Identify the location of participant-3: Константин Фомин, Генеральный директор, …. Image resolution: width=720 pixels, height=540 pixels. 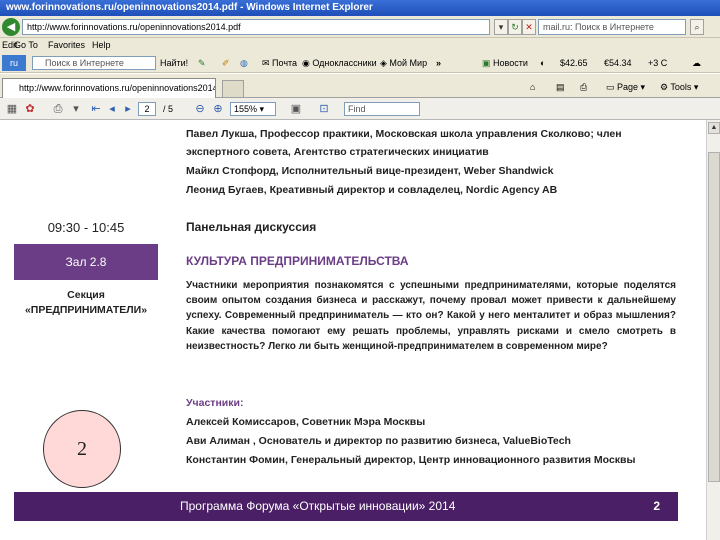
(411, 460).